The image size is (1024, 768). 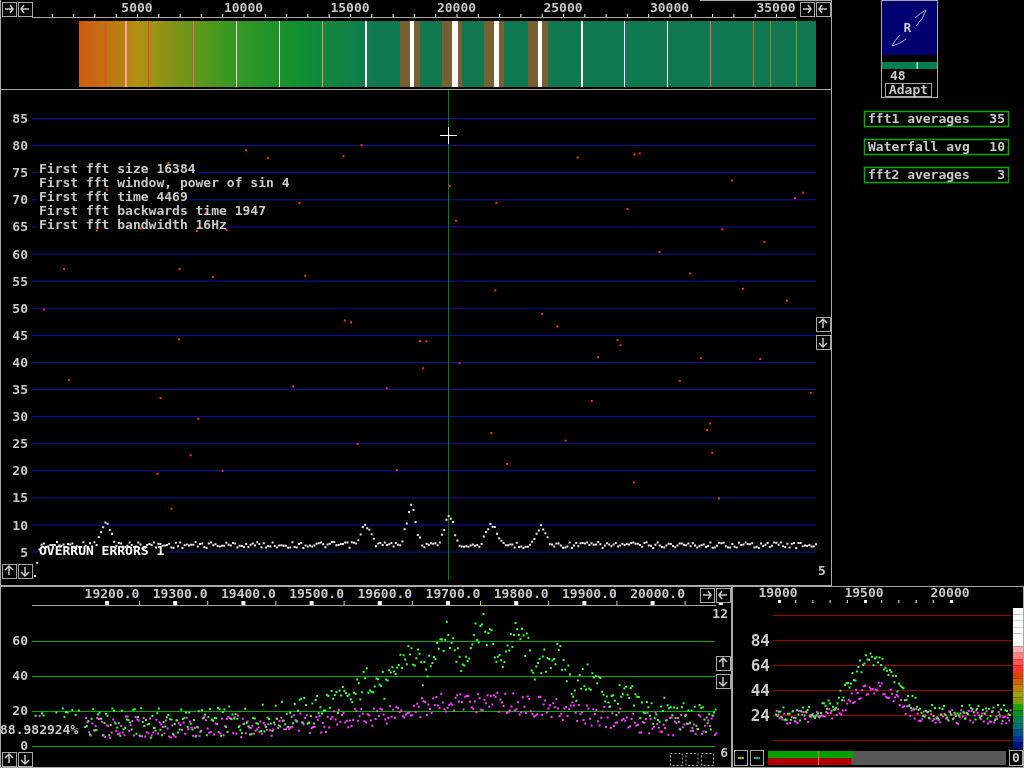 What do you see at coordinates (20, 173) in the screenshot?
I see `level-label: 75` at bounding box center [20, 173].